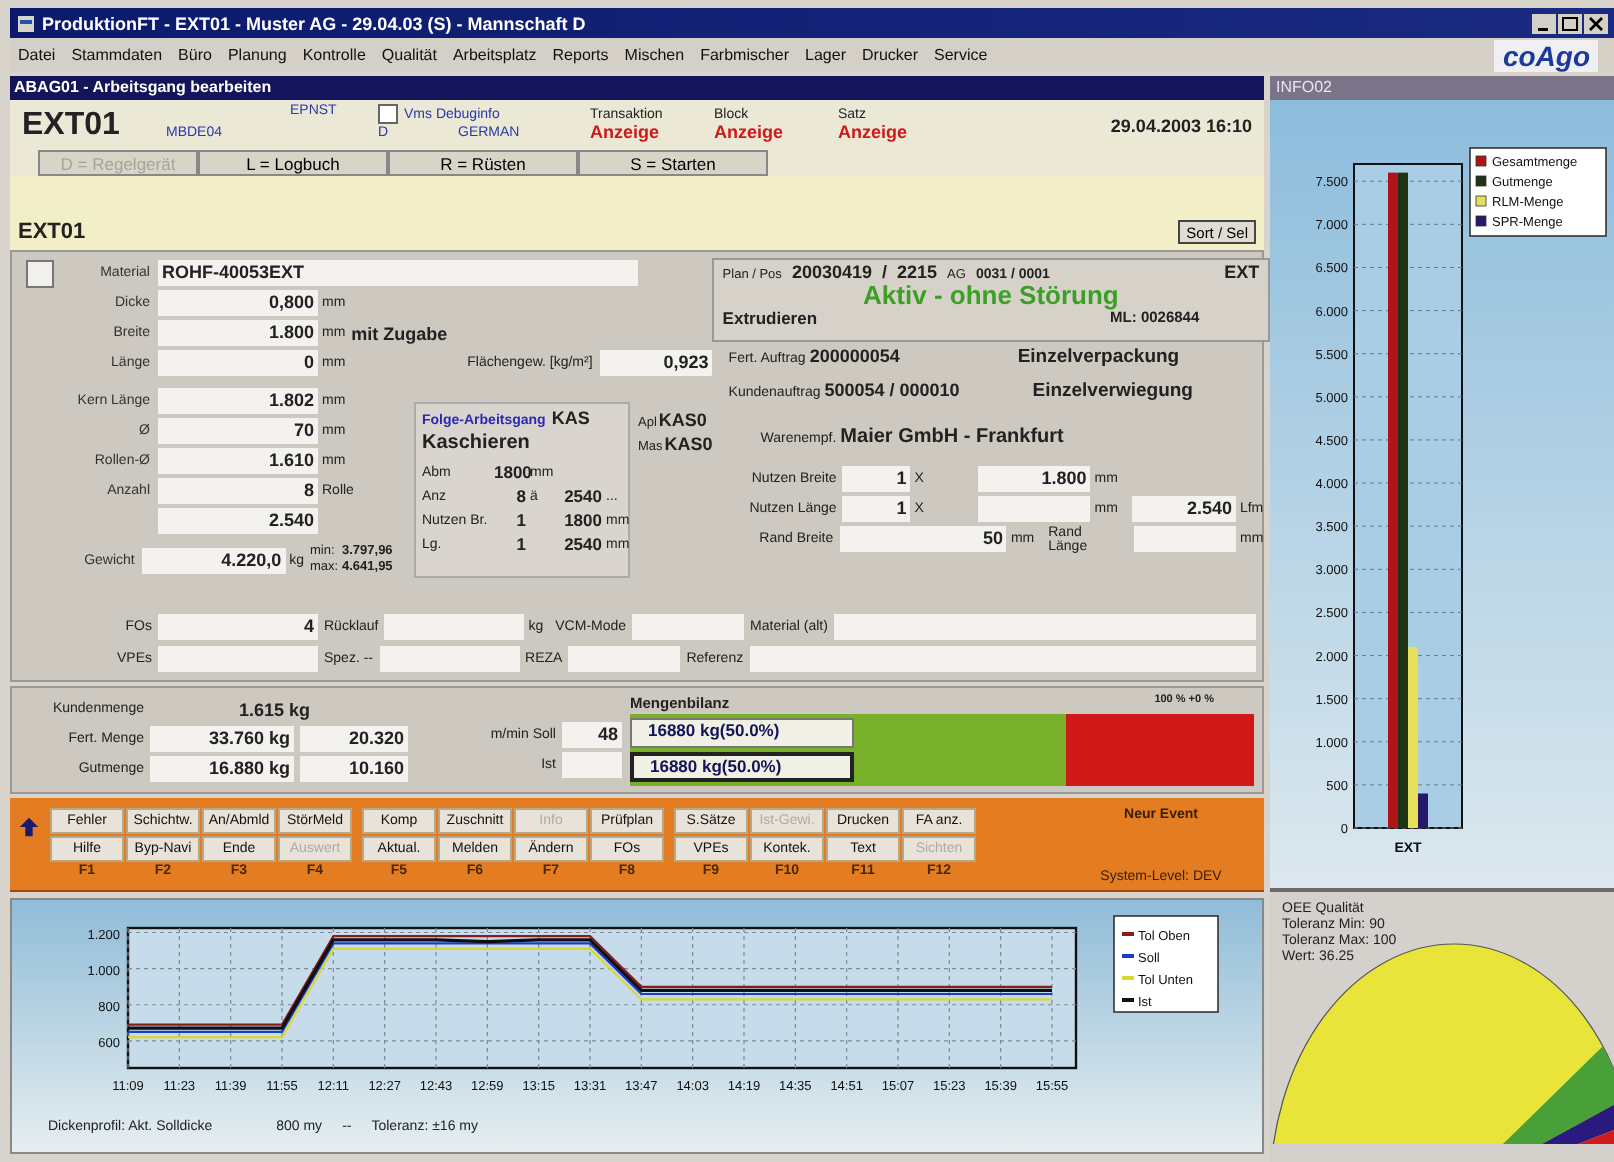 Image resolution: width=1614 pixels, height=1162 pixels. Describe the element at coordinates (399, 333) in the screenshot. I see `note-text: mit Zugabe` at that location.